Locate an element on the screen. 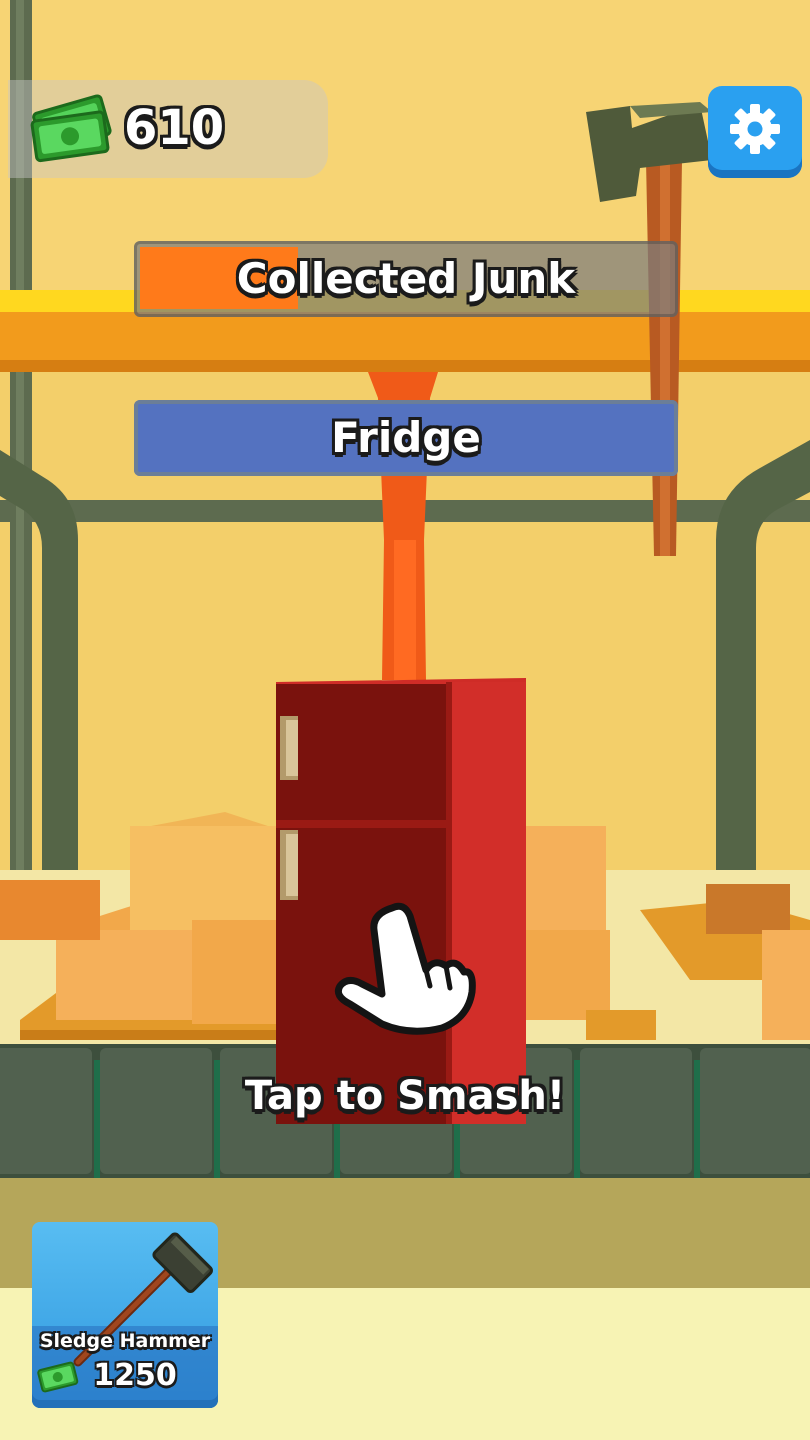 Image resolution: width=810 pixels, height=1440 pixels. progress-label: Collected Junk is located at coordinates (406, 278).